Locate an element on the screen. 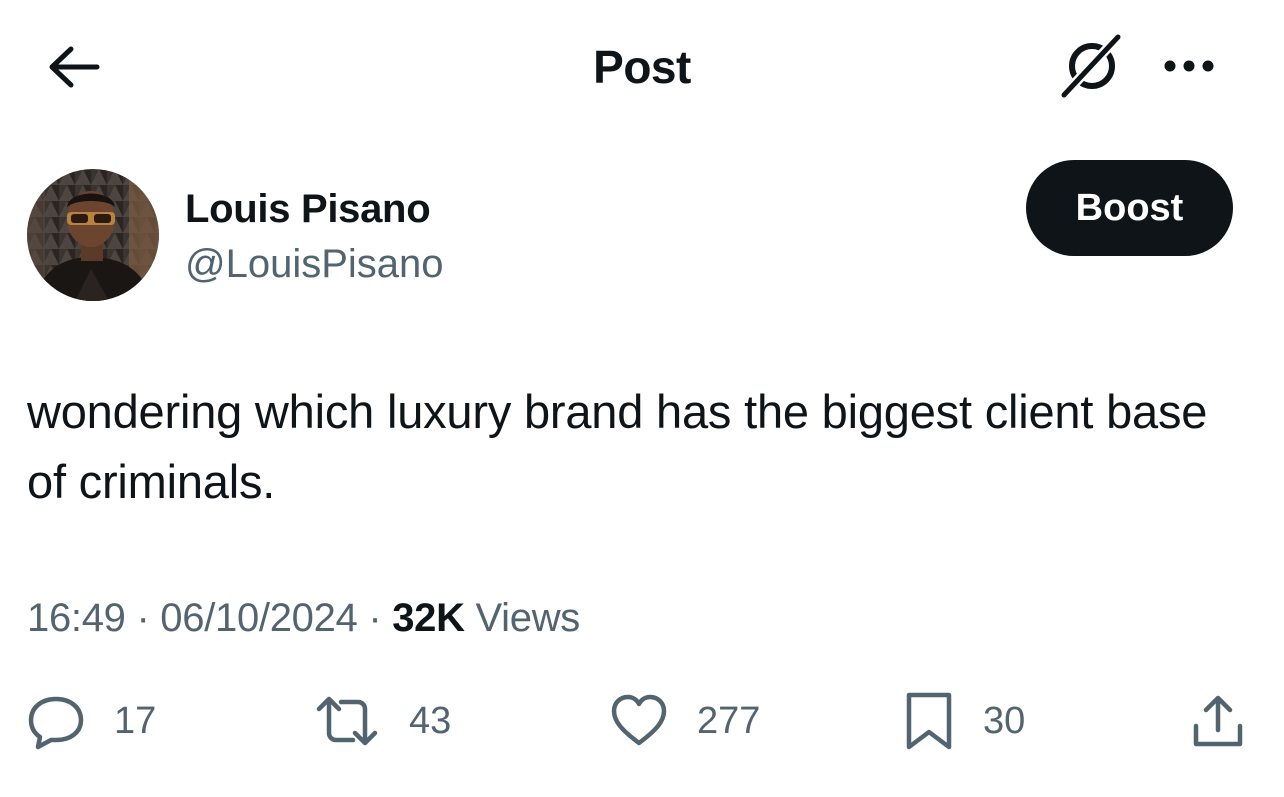 The image size is (1284, 797). heart-icon is located at coordinates (639, 720).